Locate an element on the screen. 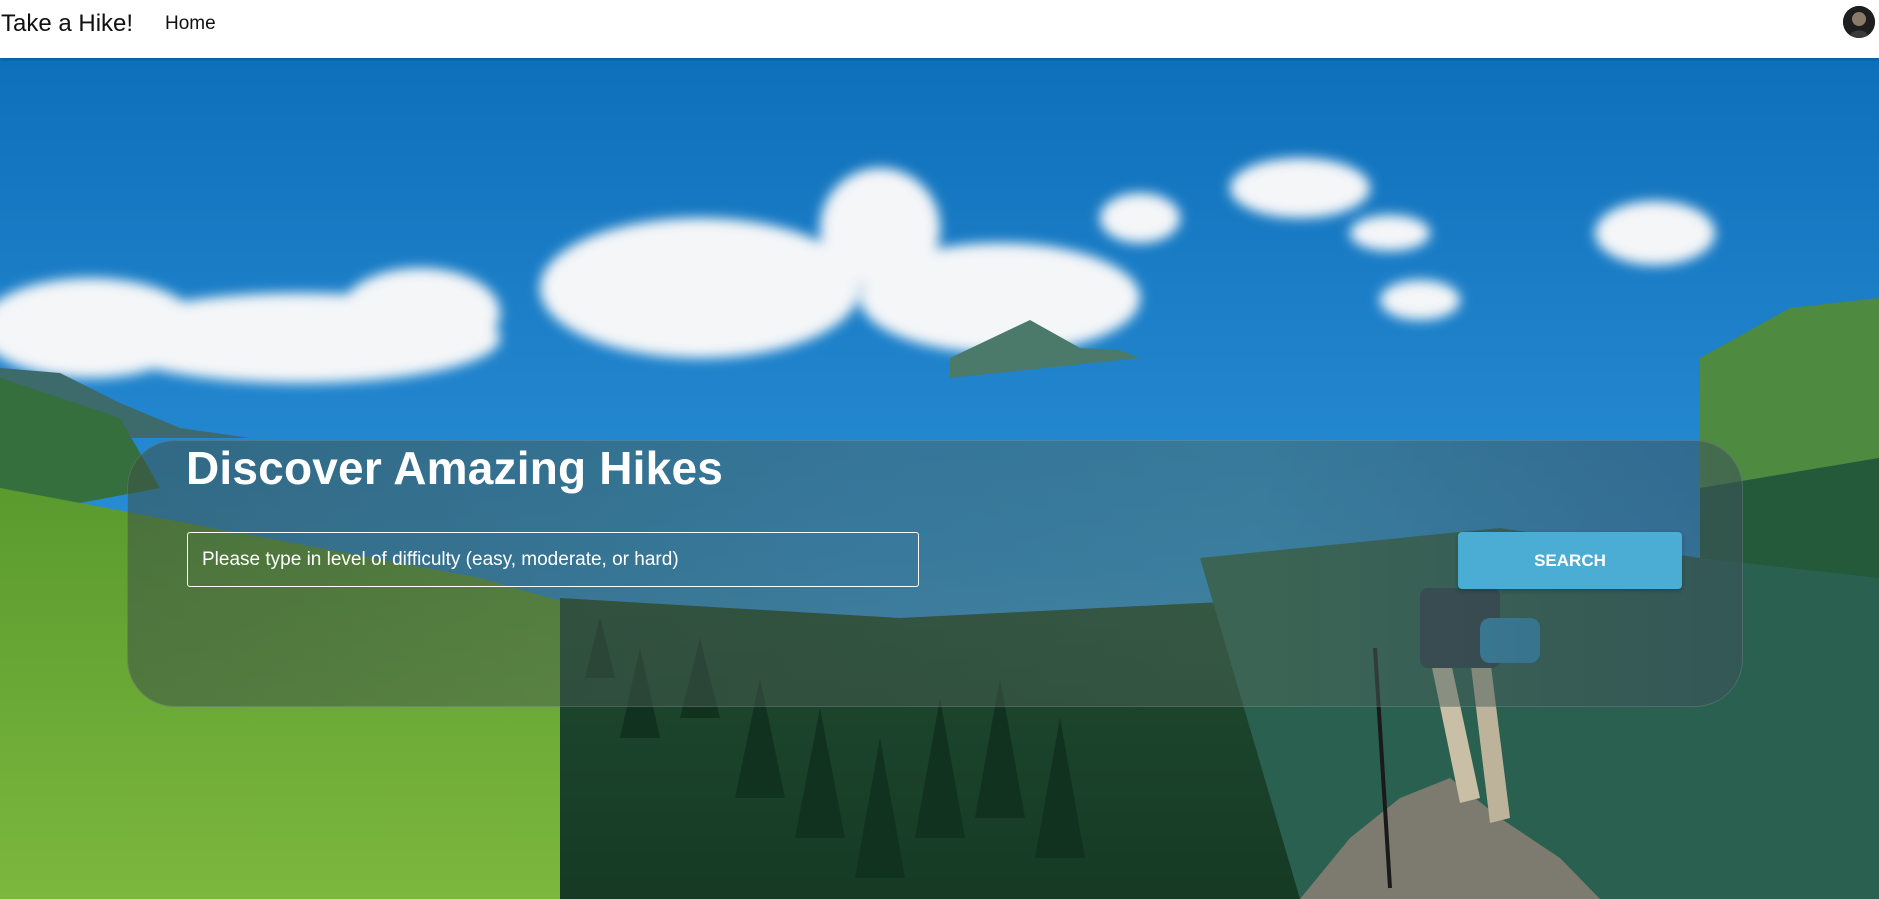  nav-link-home: Home is located at coordinates (190, 24).